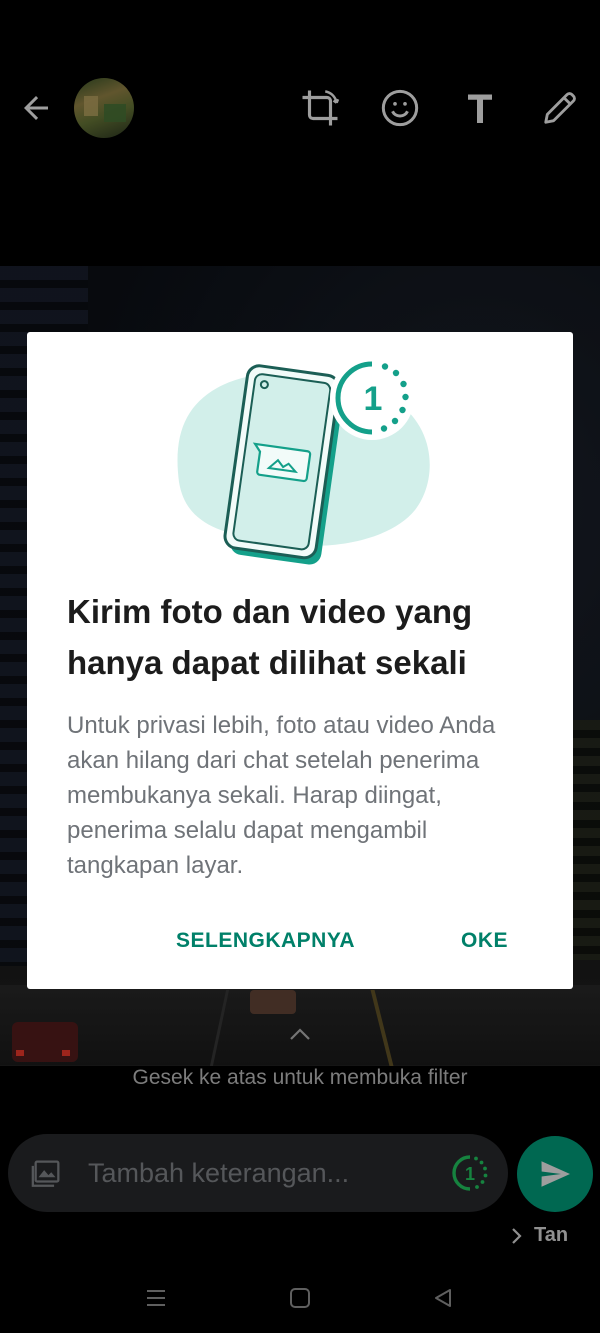  What do you see at coordinates (303, 460) in the screenshot?
I see `view-once-illustration: 1` at bounding box center [303, 460].